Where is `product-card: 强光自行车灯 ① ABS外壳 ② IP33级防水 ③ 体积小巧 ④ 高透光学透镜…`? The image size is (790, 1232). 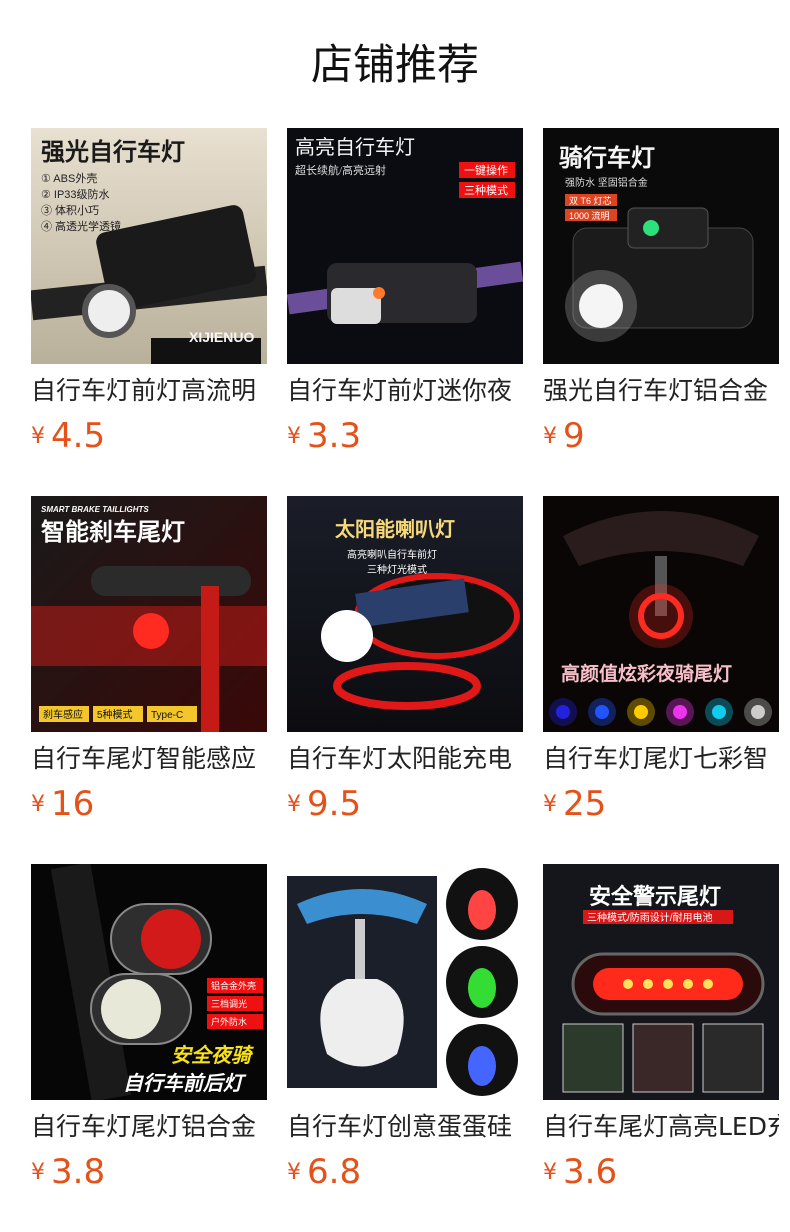
product-card: 强光自行车灯 ① ABS外壳 ② IP33级防水 ③ 体积小巧 ④ 高透光学透镜… is located at coordinates (149, 298).